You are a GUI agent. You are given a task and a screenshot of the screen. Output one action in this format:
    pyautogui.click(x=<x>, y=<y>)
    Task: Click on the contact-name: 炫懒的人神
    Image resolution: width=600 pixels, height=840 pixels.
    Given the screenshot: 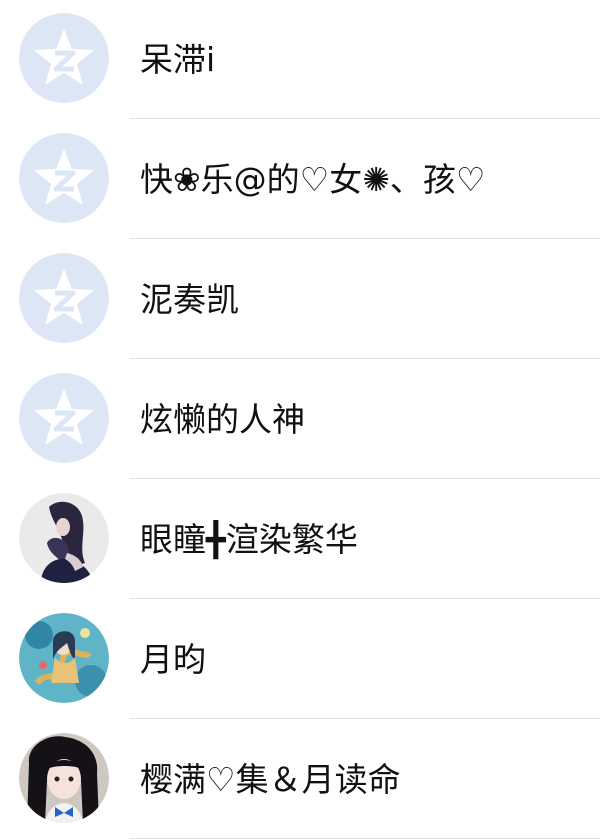 What is the action you would take?
    pyautogui.click(x=222, y=419)
    